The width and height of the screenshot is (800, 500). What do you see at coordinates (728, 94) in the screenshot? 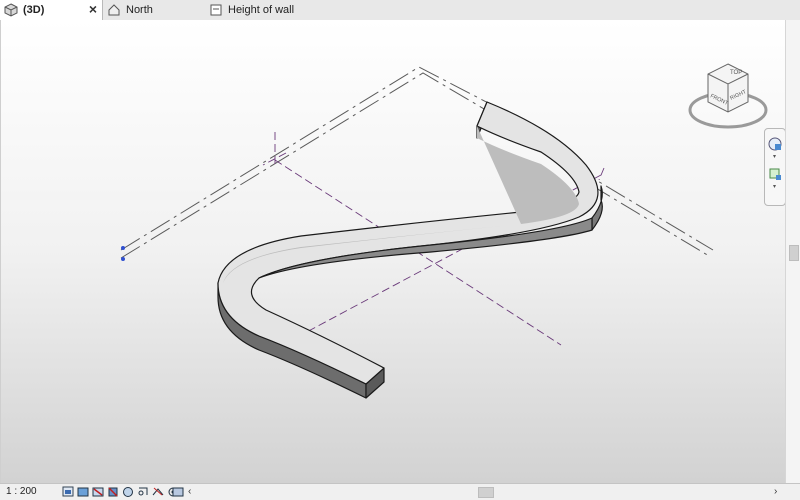
I see `viewcube: TOP FRONT RIGHT` at bounding box center [728, 94].